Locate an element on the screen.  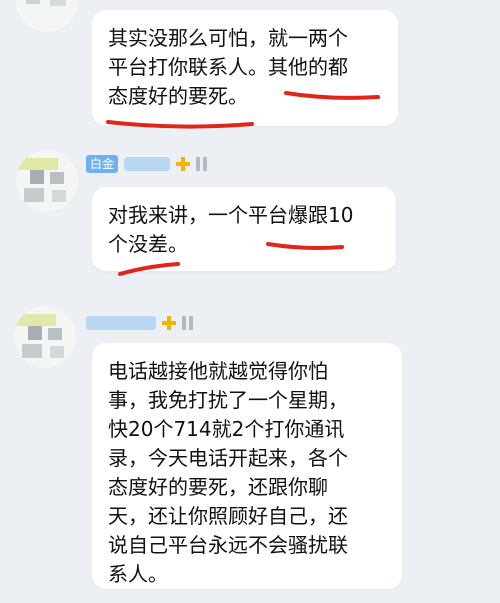
message-text-line: 个没差。 is located at coordinates (148, 244).